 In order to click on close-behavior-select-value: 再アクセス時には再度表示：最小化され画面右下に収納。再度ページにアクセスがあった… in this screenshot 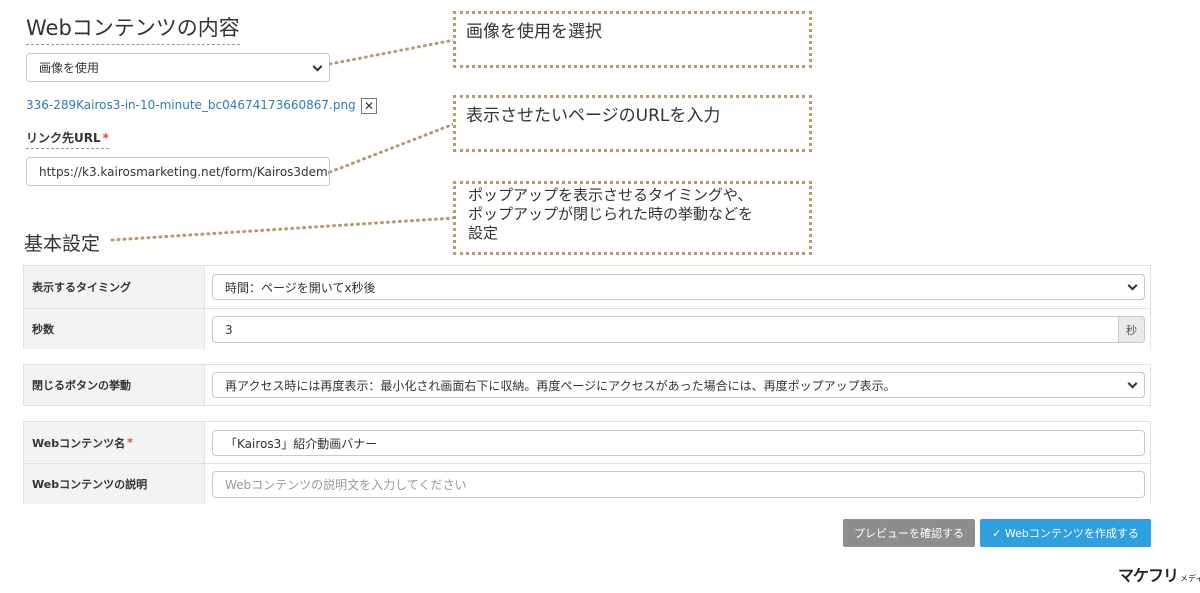, I will do `click(560, 385)`.